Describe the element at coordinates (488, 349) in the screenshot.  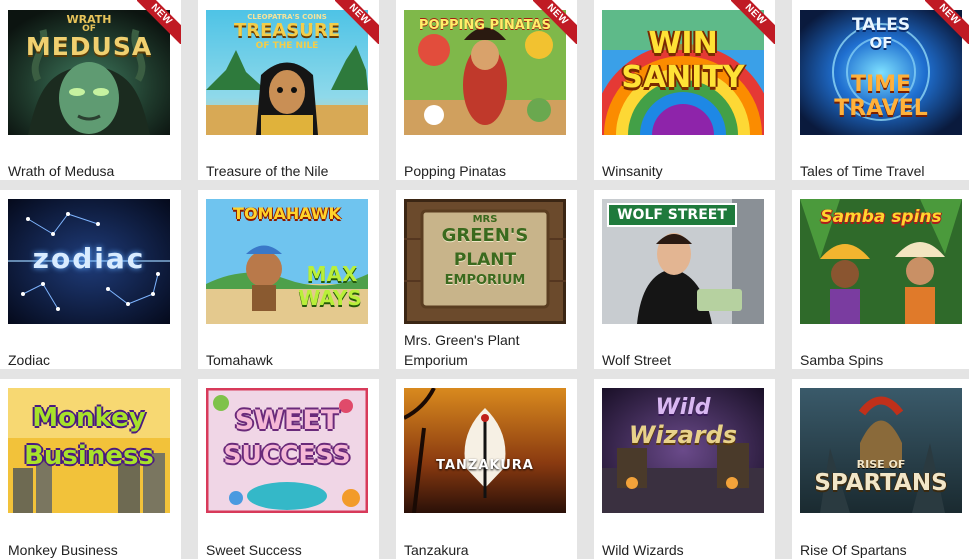
I see `game-title: Mrs. Green's Plant Emporium` at that location.